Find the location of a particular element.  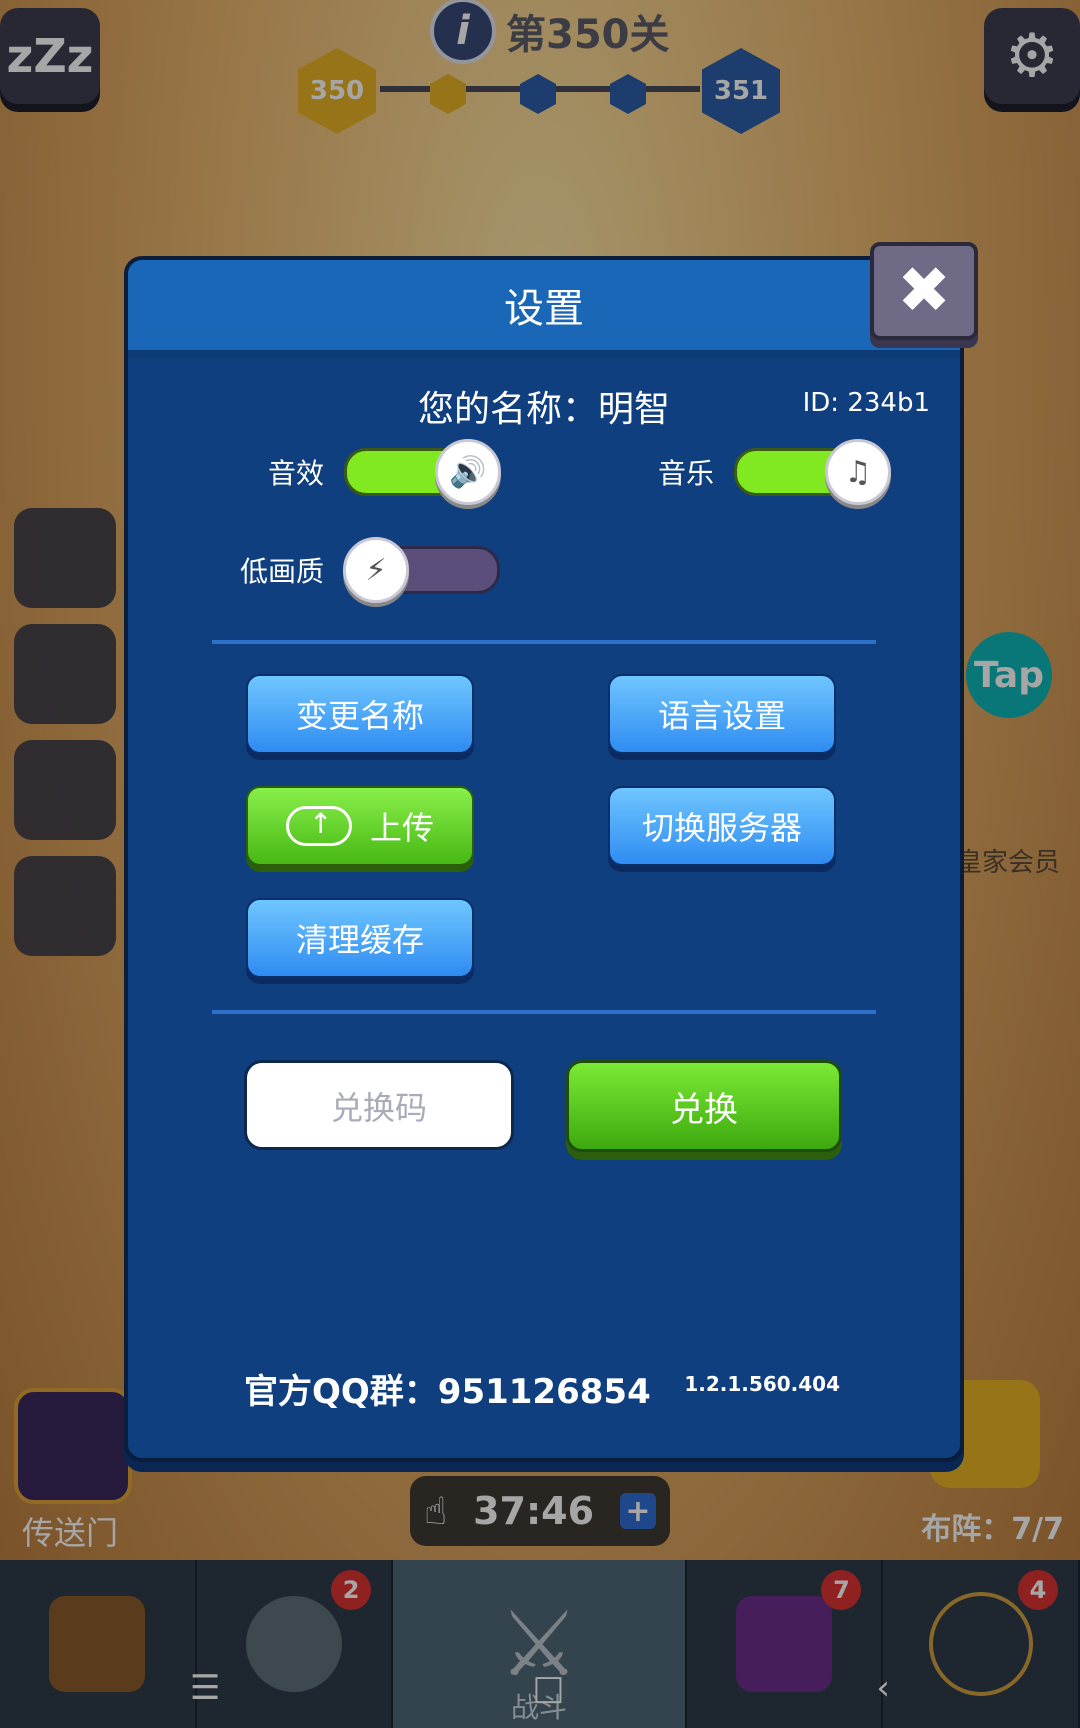

sound-toggle: 🔊 is located at coordinates (423, 472).